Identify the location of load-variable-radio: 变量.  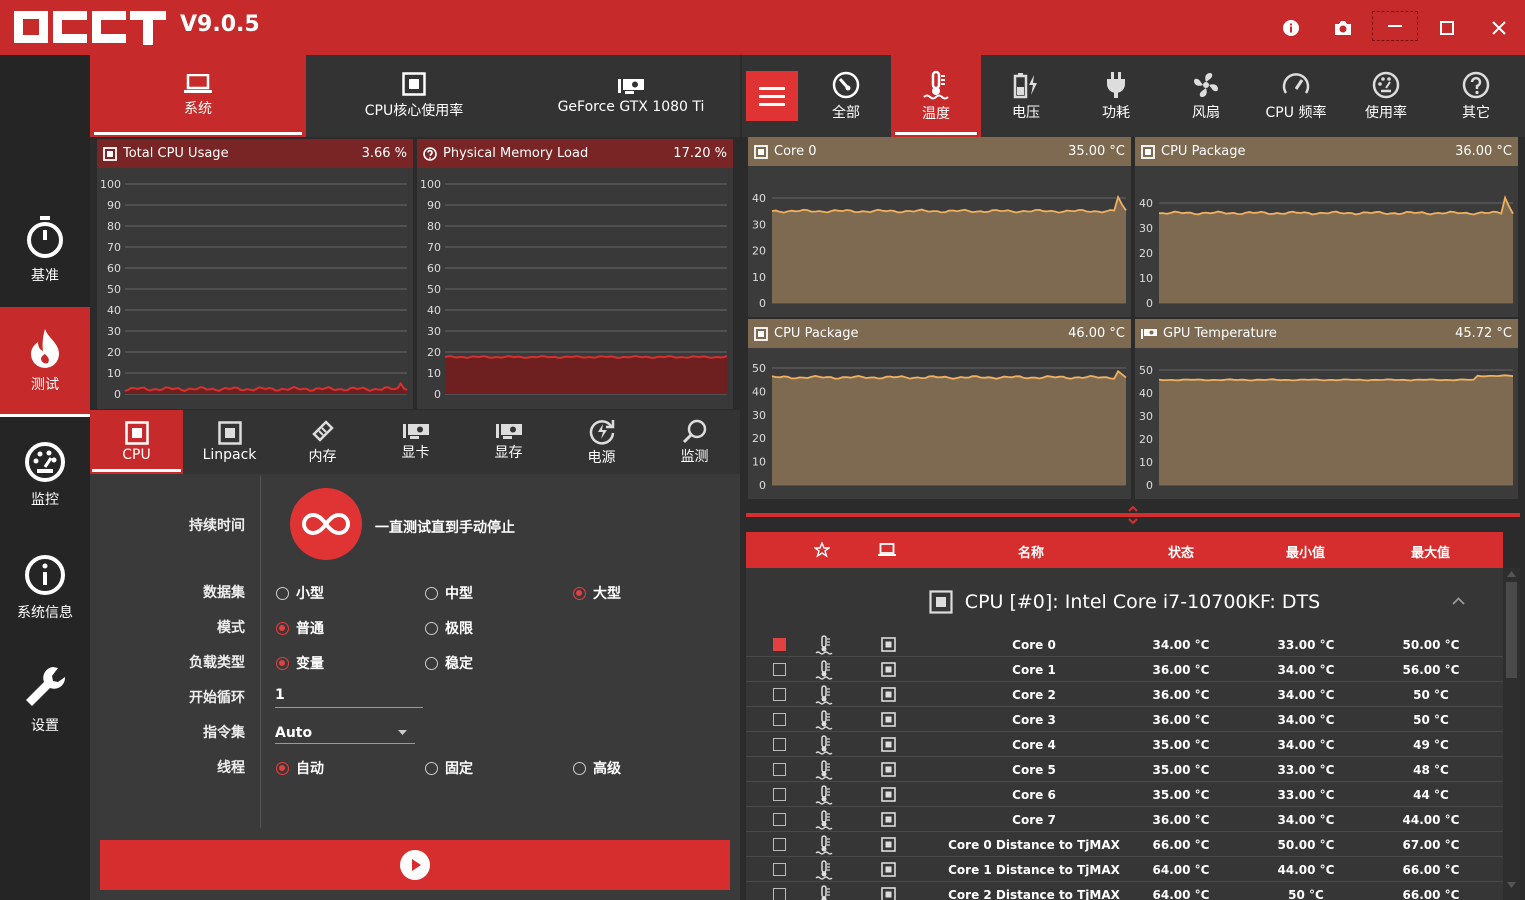
(300, 663).